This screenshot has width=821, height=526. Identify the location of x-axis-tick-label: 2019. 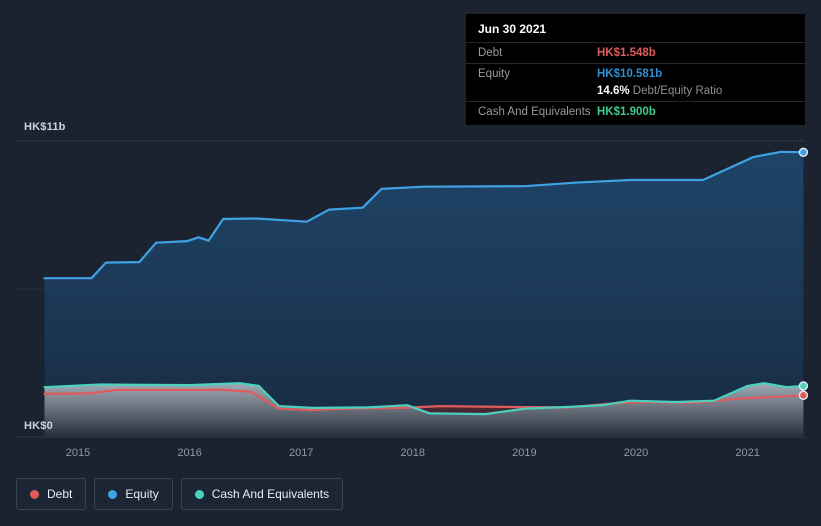
(524, 453).